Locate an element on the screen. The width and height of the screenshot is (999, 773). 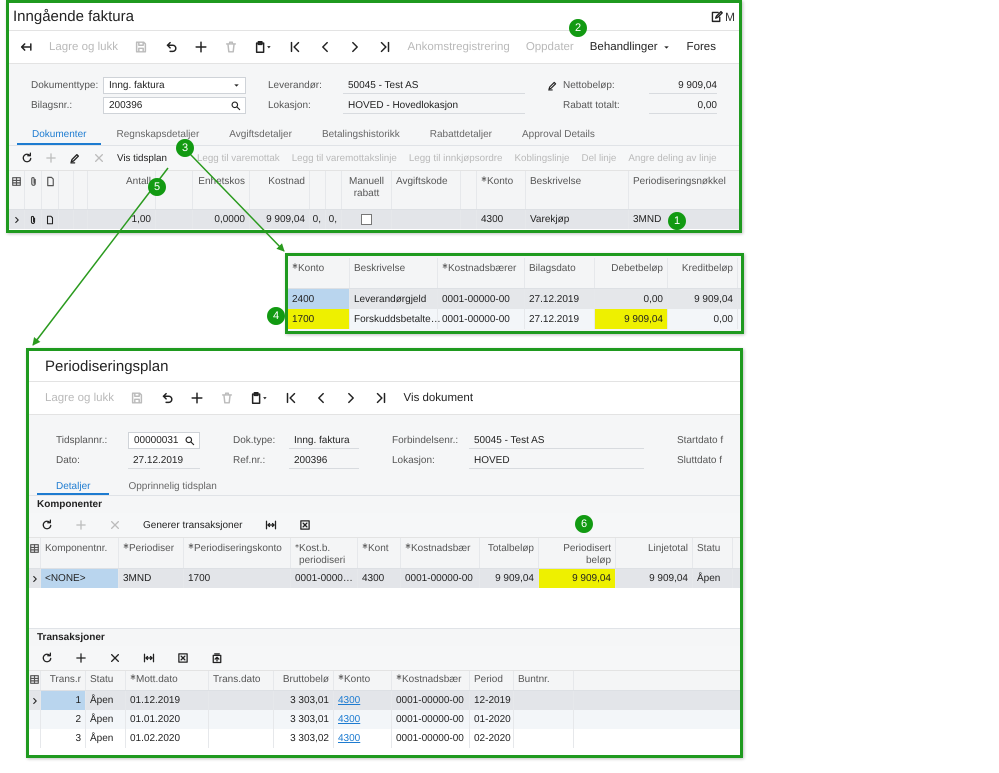
column-header: Periodiseringskonto is located at coordinates (238, 549).